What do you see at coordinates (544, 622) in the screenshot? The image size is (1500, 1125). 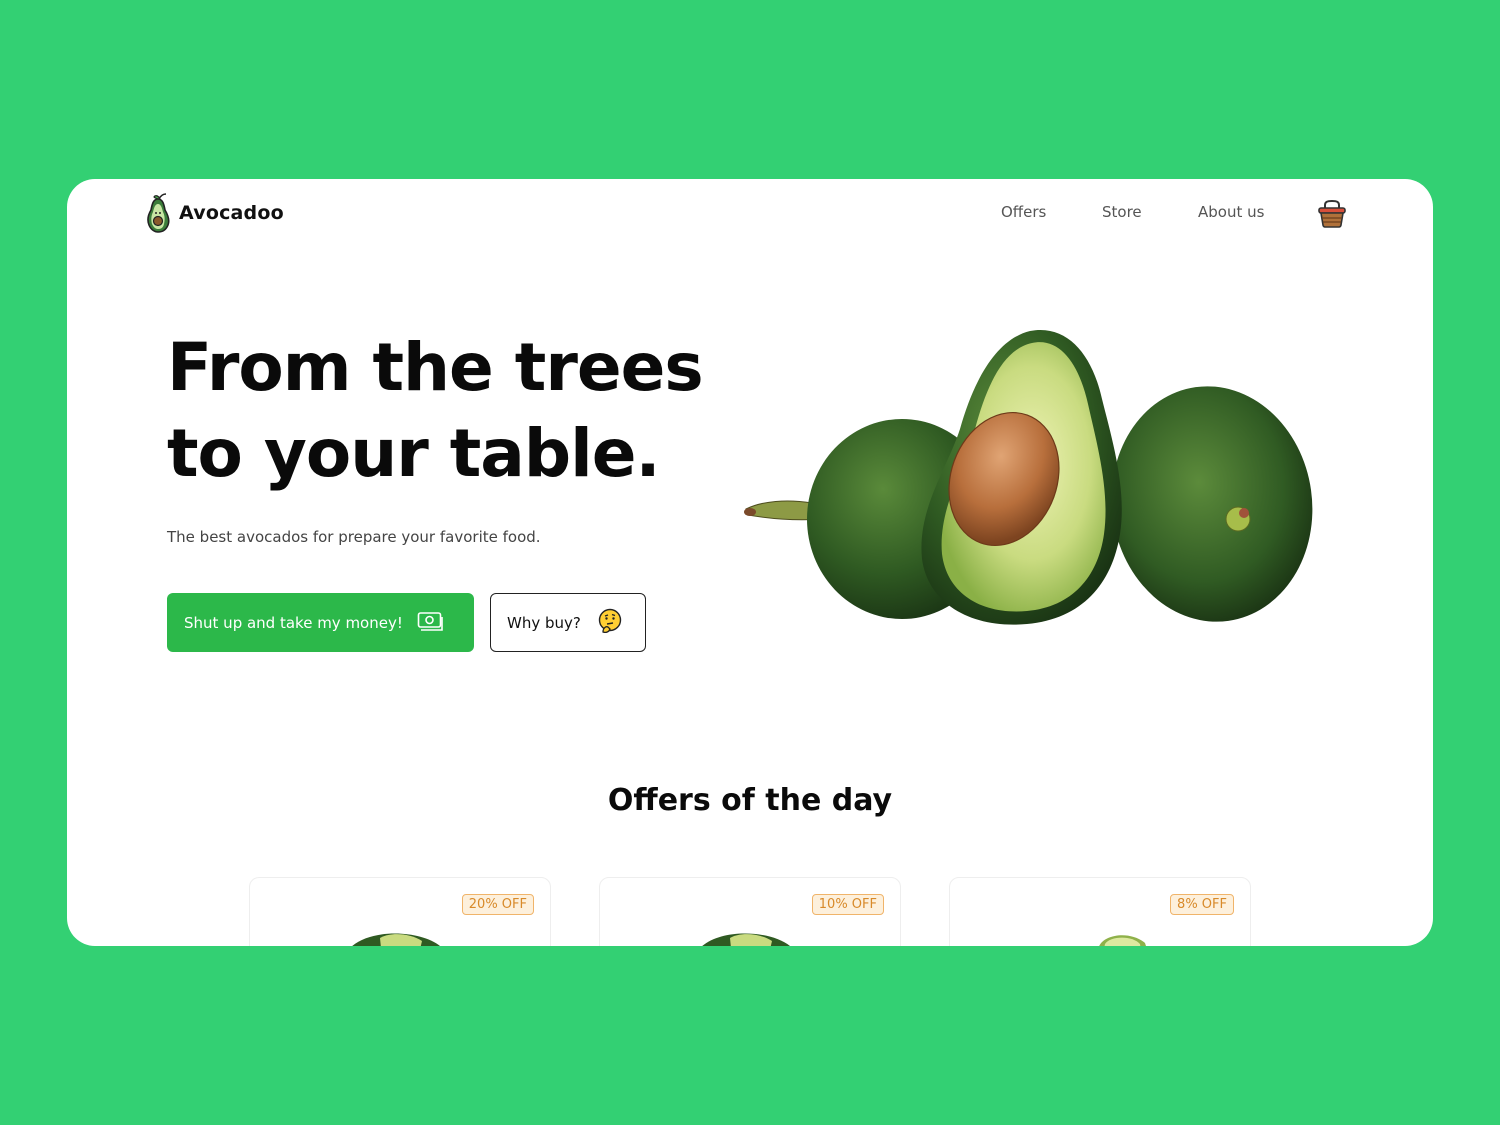 I see `why-buy-label: Why buy?` at bounding box center [544, 622].